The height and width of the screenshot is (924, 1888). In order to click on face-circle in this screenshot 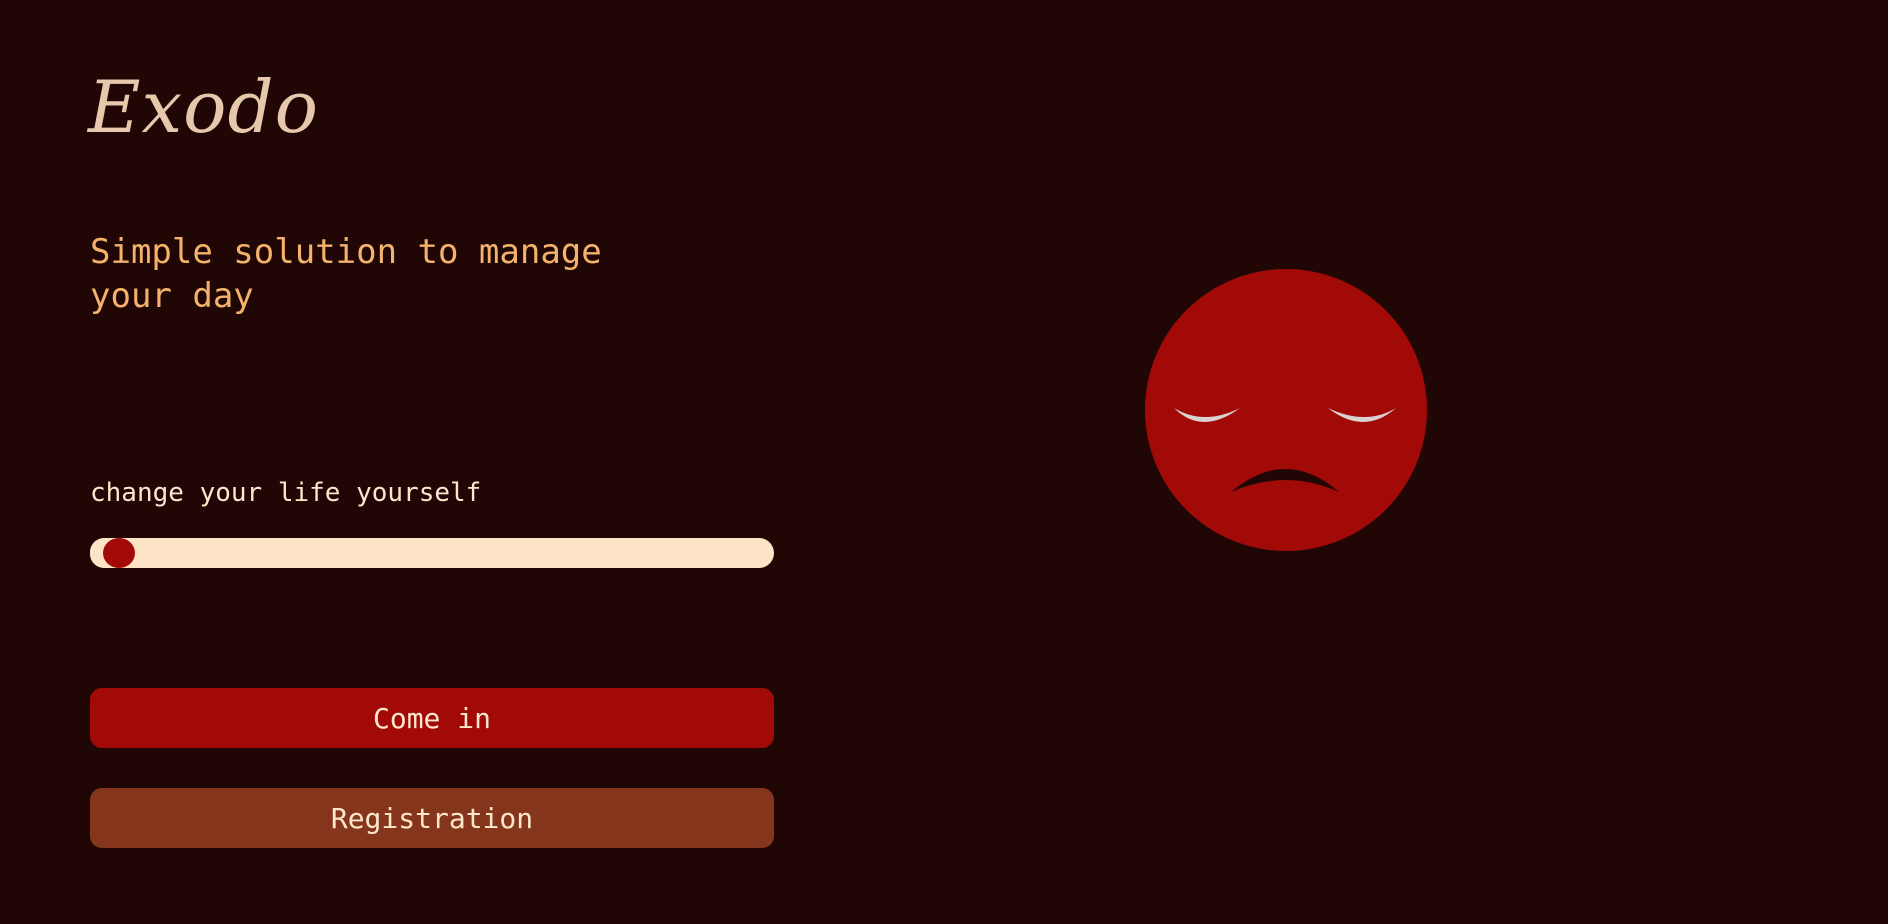, I will do `click(1286, 410)`.